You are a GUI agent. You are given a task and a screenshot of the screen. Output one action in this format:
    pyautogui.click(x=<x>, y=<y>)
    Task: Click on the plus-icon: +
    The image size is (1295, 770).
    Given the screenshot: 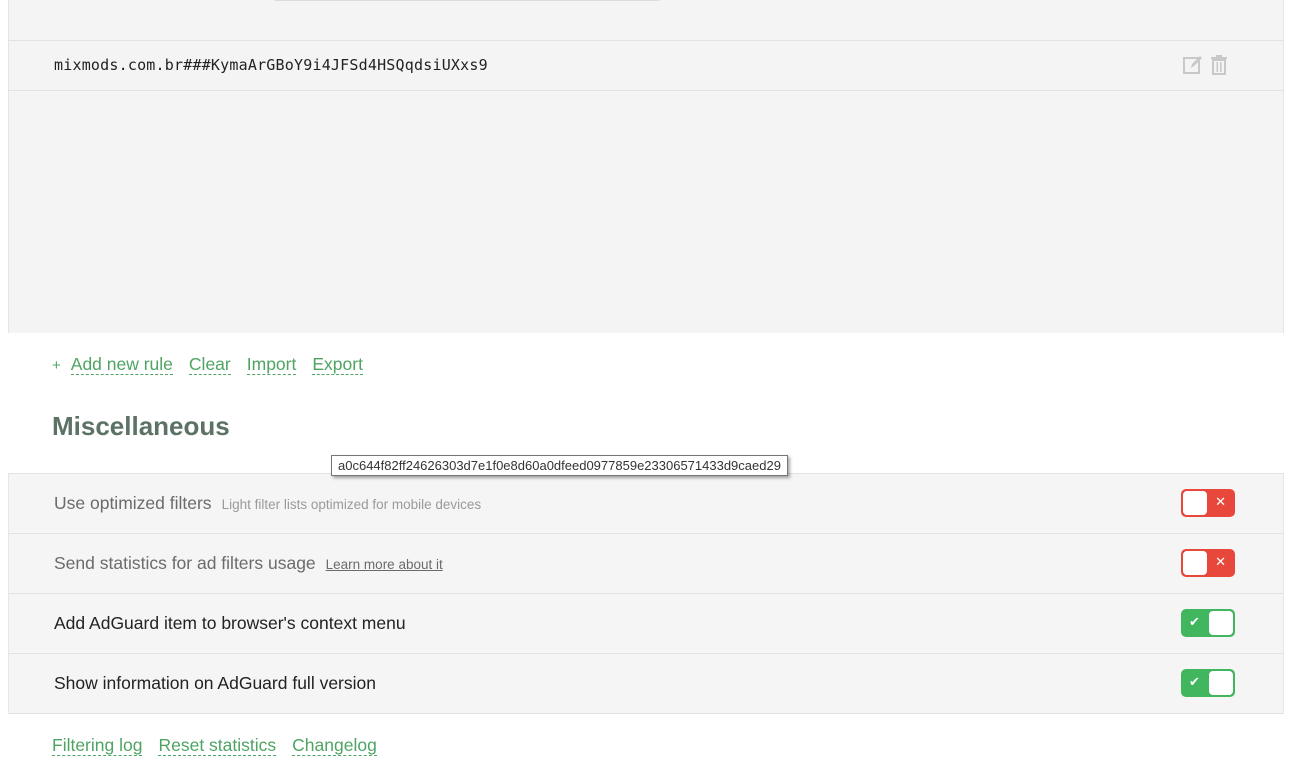 What is the action you would take?
    pyautogui.click(x=56, y=365)
    